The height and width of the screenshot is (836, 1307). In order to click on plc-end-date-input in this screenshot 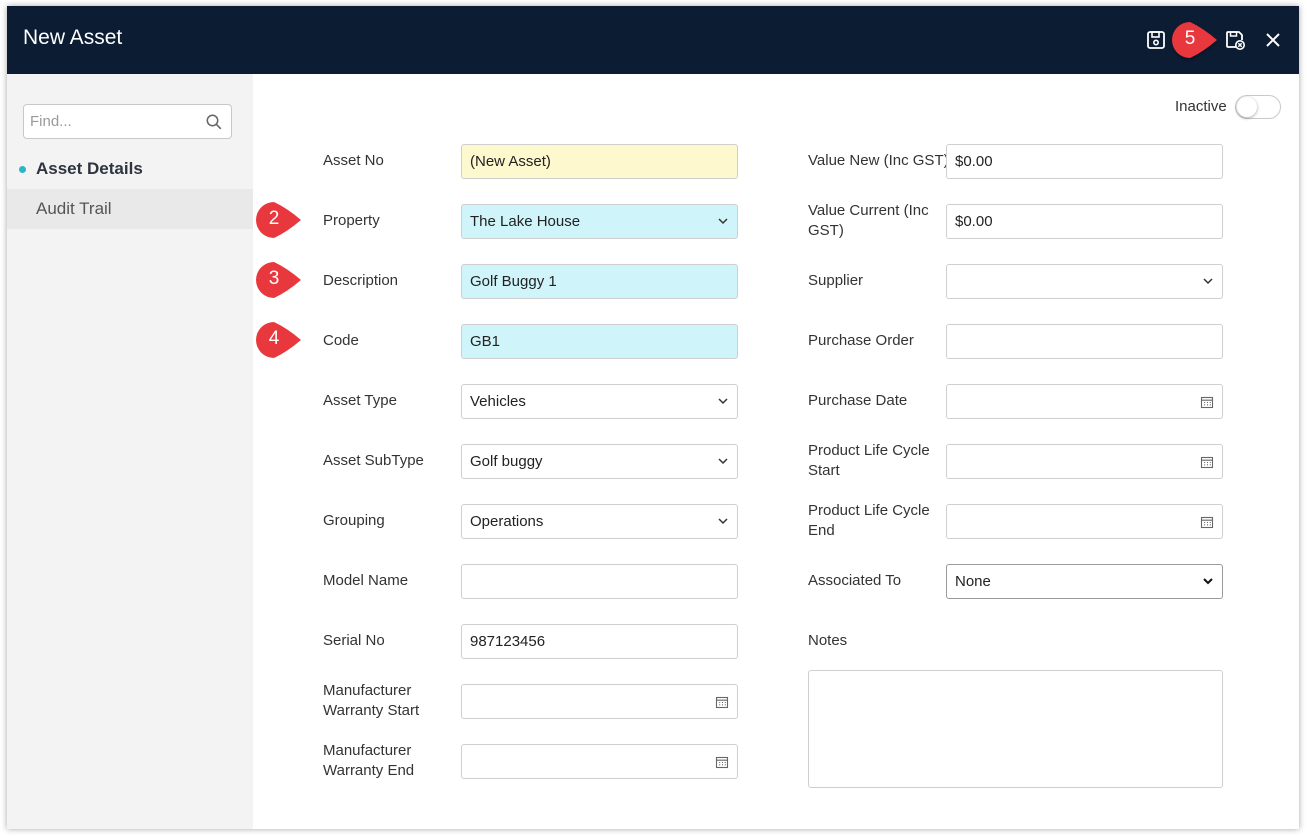, I will do `click(1084, 521)`.